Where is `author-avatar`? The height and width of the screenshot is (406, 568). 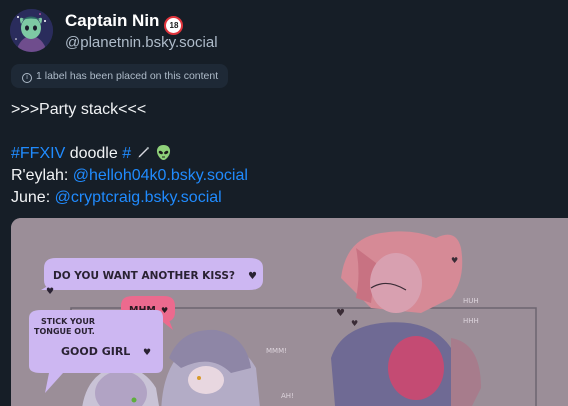
author-avatar is located at coordinates (31, 30).